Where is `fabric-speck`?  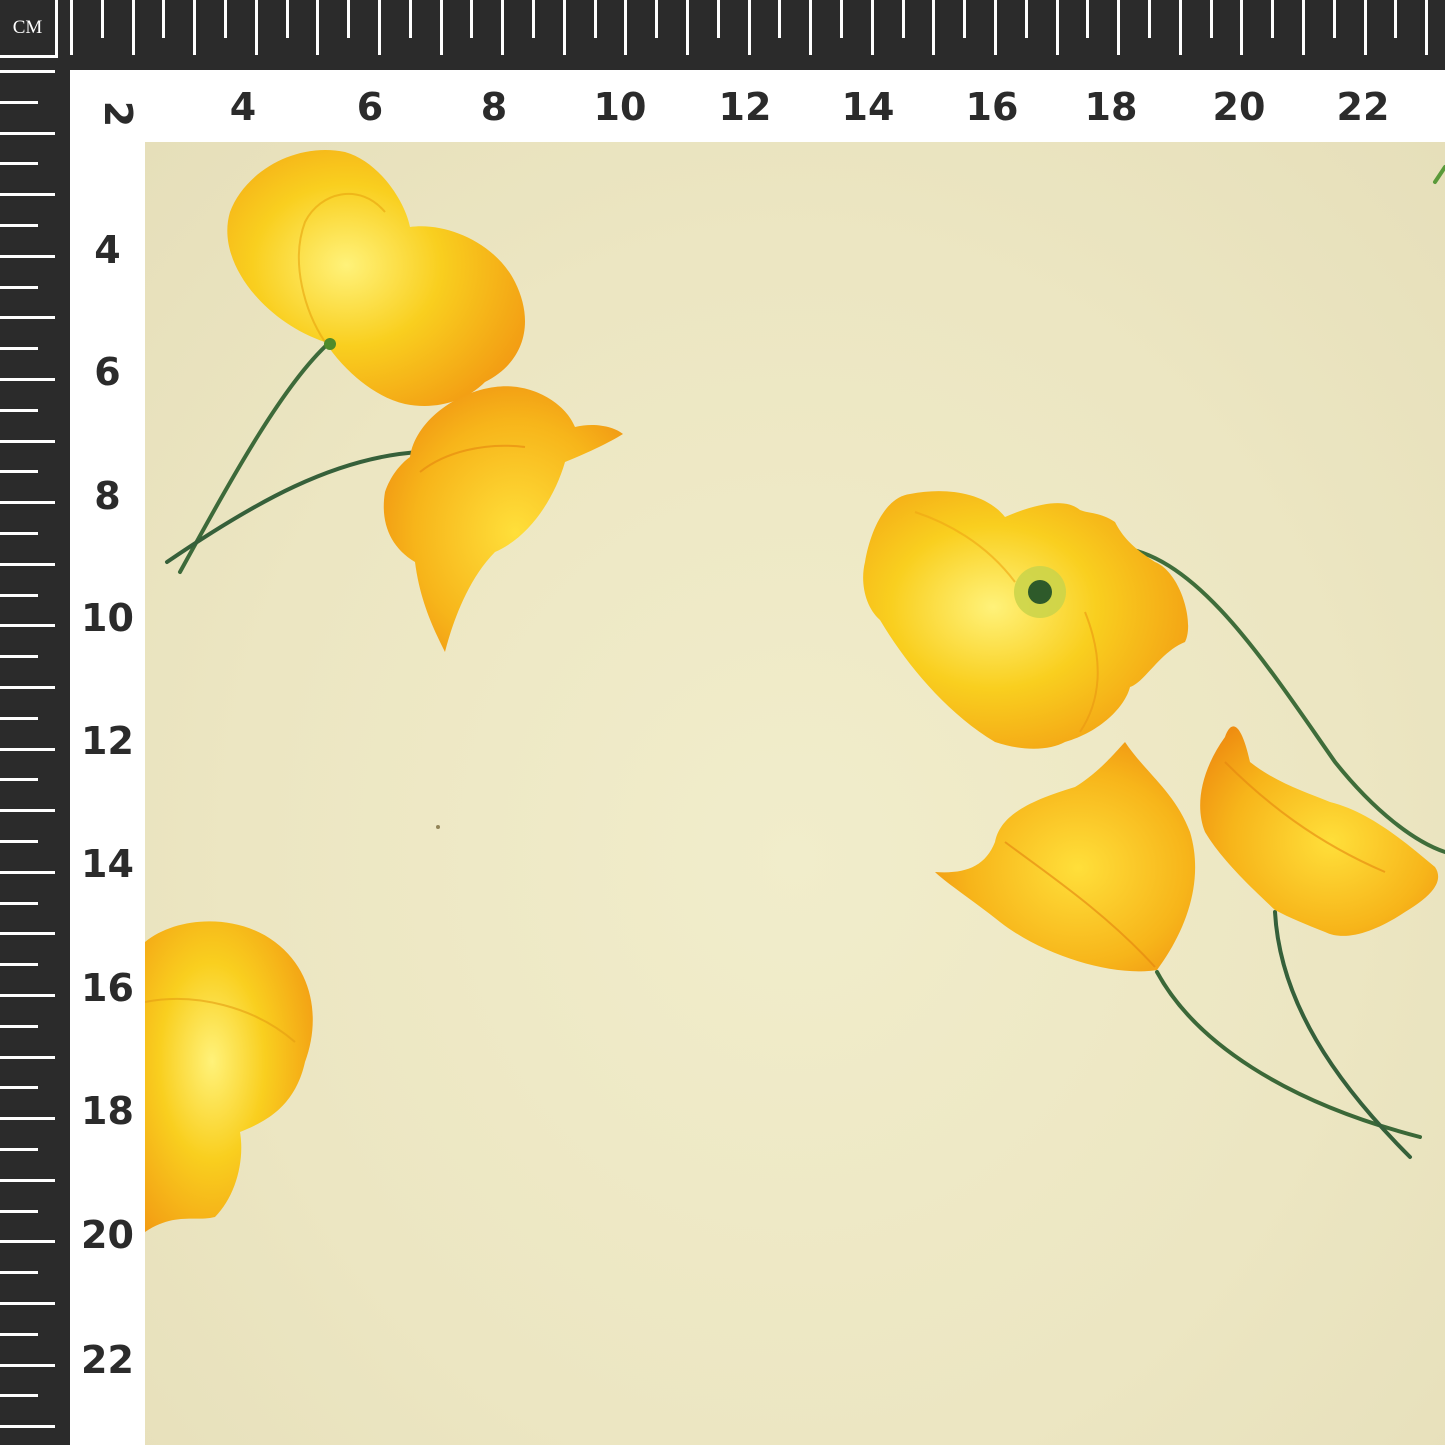 fabric-speck is located at coordinates (438, 827).